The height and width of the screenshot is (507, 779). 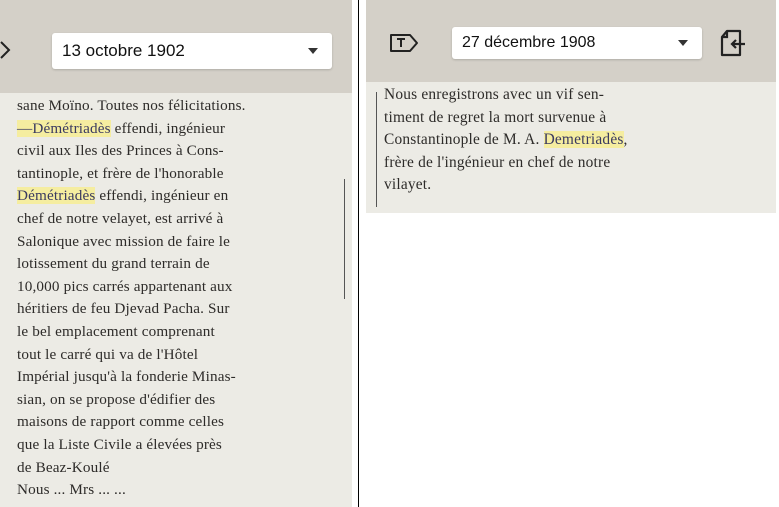 I want to click on article-line: frère de l'ingénieur en chef de notre, so click(x=497, y=163).